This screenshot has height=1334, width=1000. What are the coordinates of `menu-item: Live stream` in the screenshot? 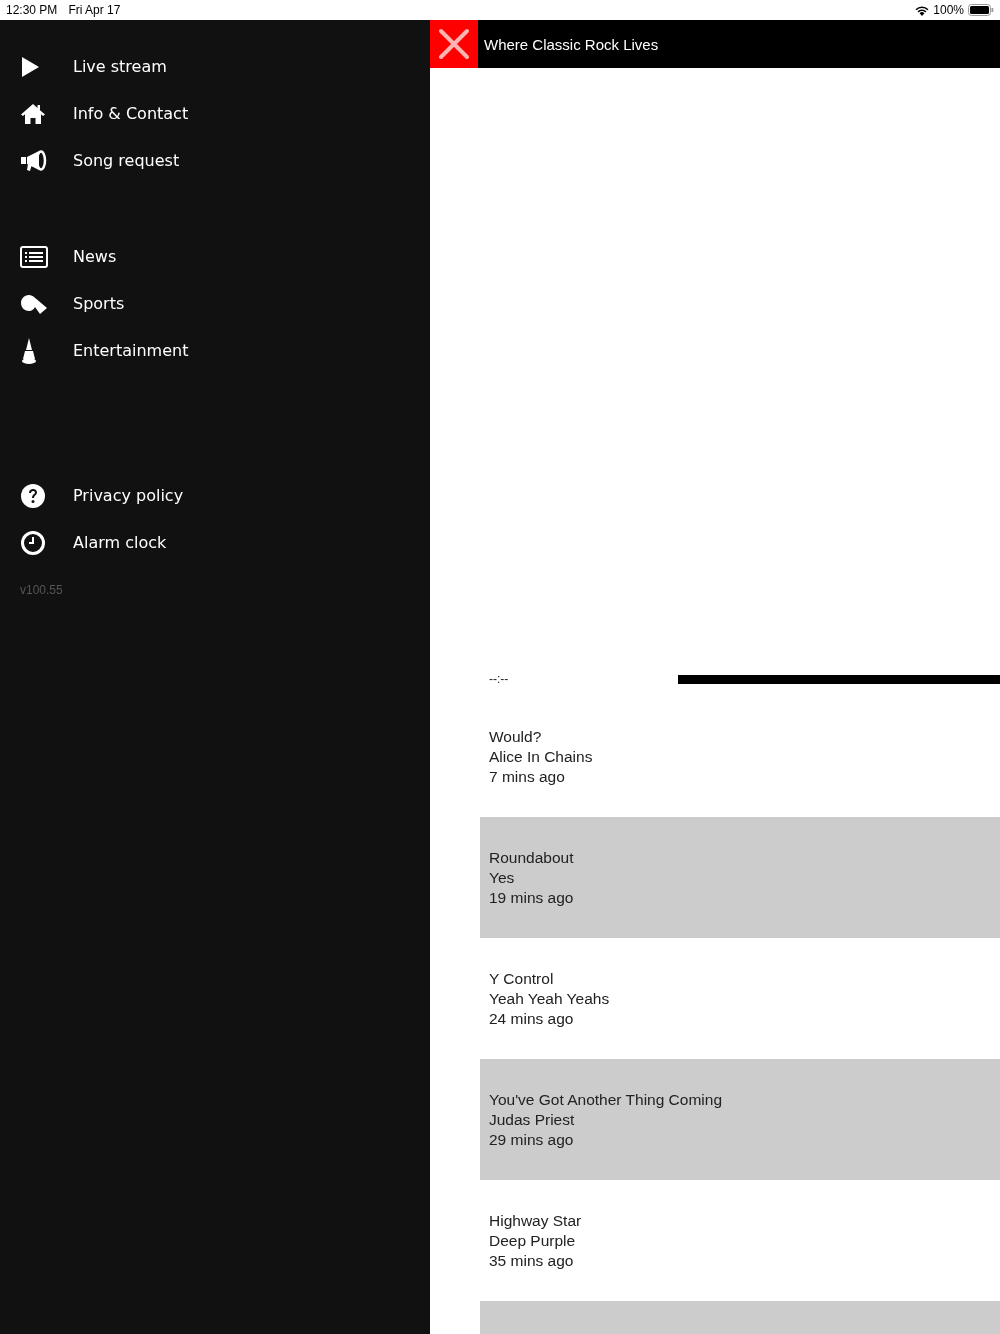 It's located at (215, 66).